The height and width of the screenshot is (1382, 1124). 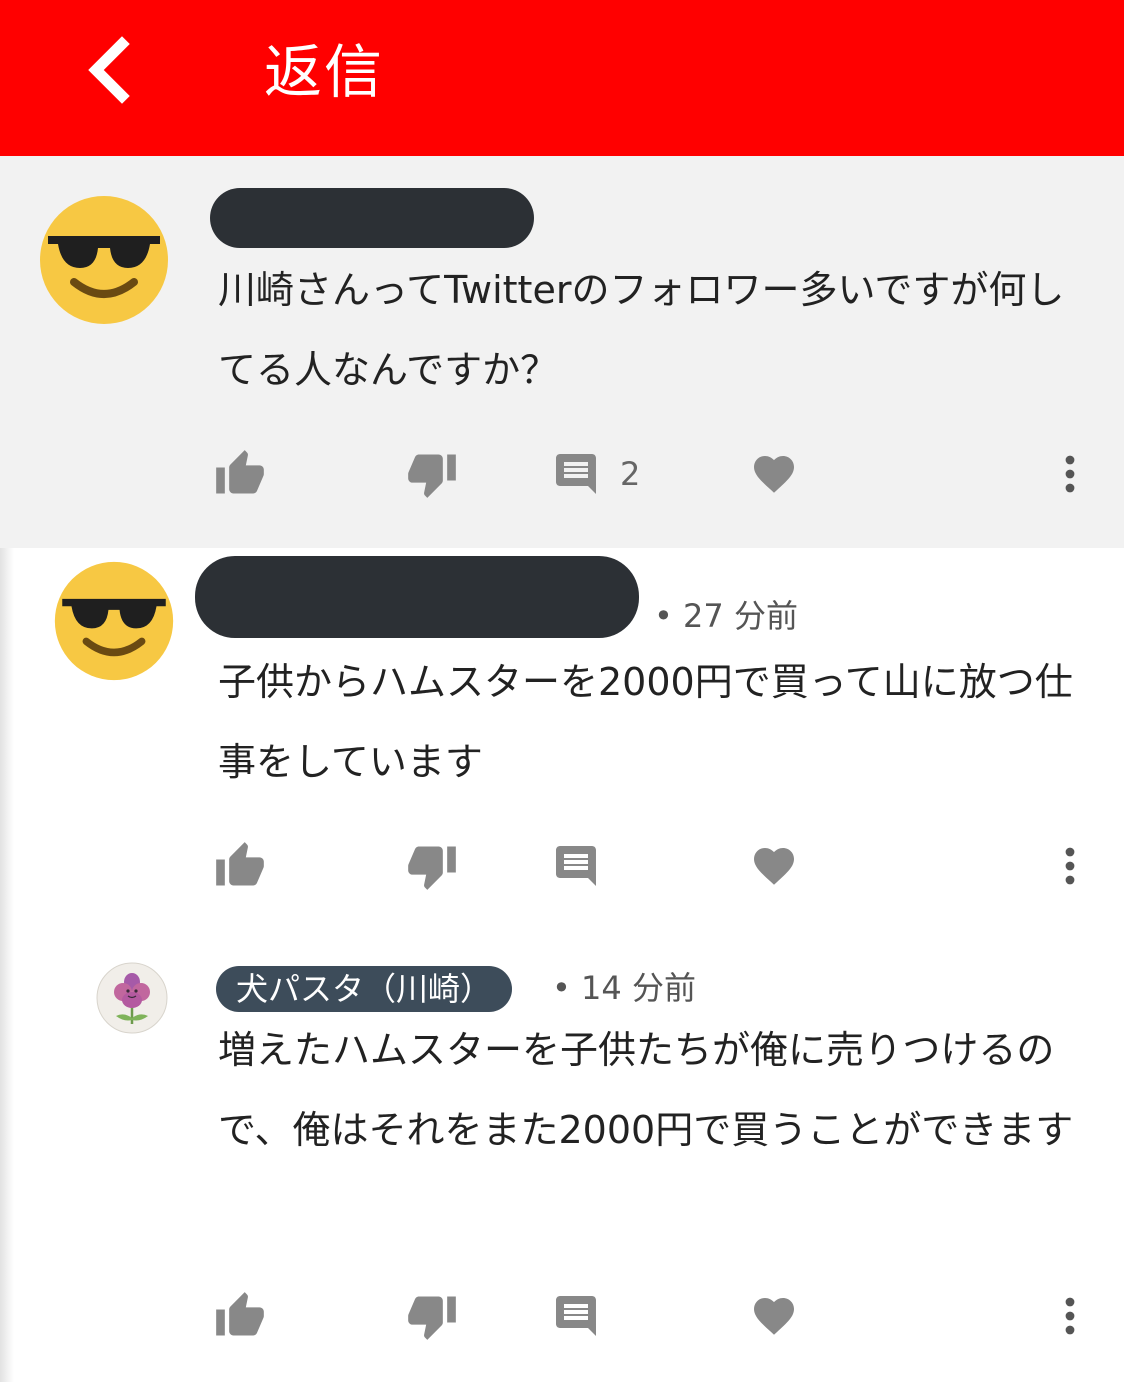 I want to click on chevron-left-icon, so click(x=109, y=70).